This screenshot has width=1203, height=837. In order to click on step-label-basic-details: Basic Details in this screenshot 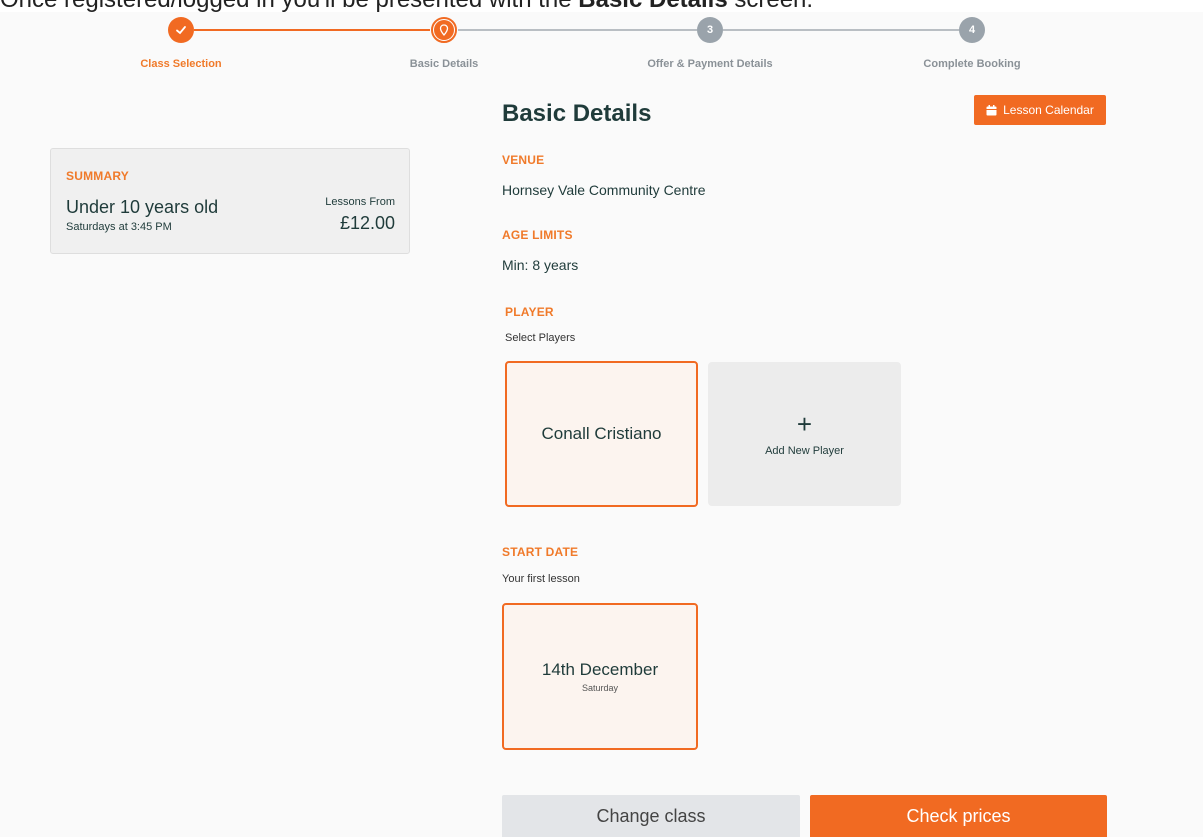, I will do `click(444, 64)`.